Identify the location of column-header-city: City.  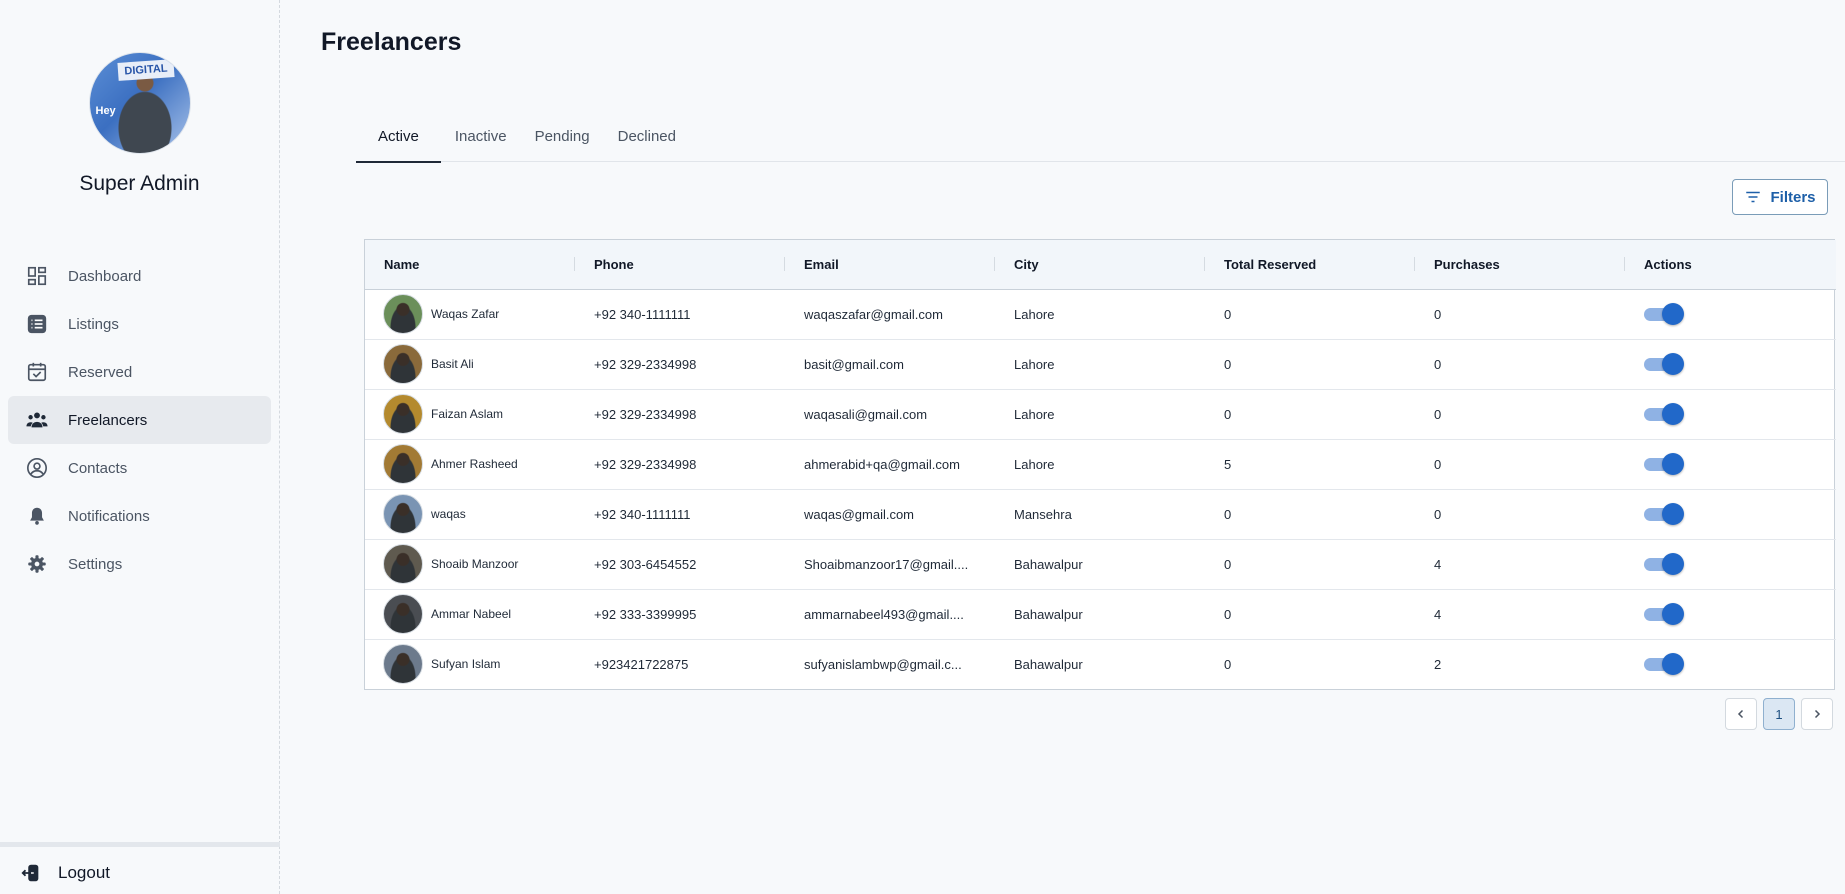
(1100, 264).